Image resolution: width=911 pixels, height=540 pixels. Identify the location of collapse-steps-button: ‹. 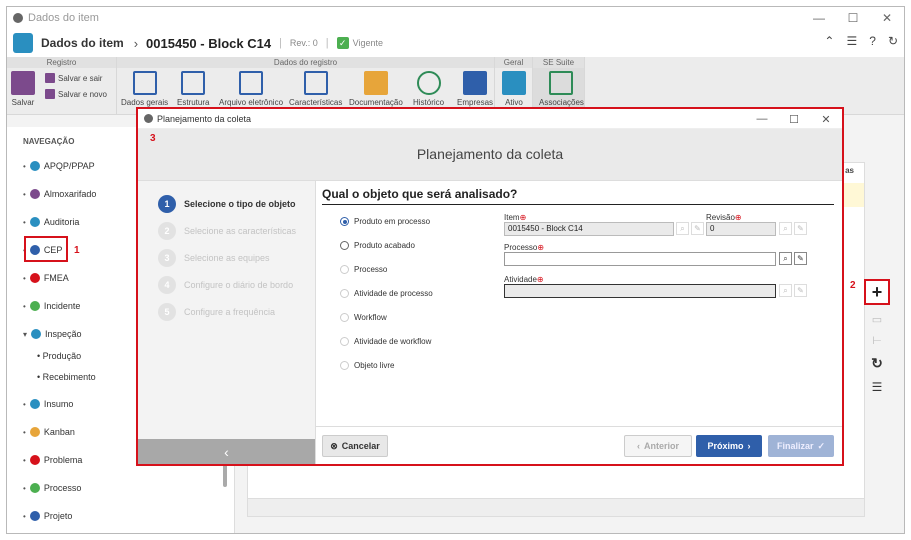
(226, 451).